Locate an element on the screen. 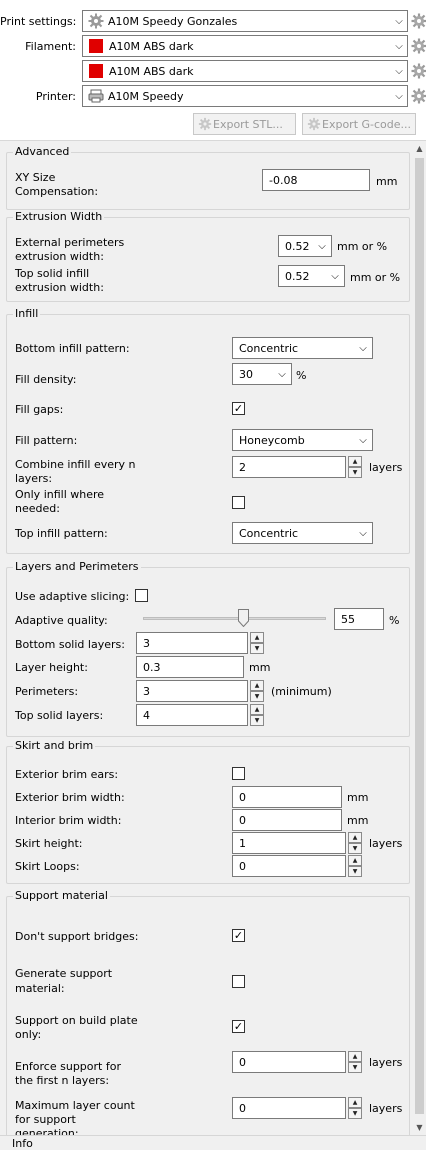 This screenshot has height=1150, width=426. bottom-solid-layers-input: 3 is located at coordinates (192, 643).